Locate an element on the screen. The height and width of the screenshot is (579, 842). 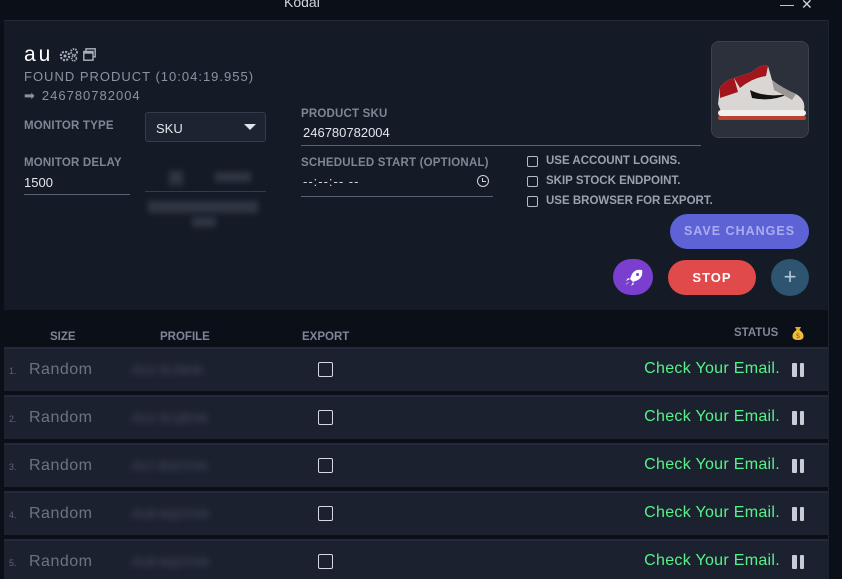
scheduled-start-value: --:--:-- -- is located at coordinates (331, 181).